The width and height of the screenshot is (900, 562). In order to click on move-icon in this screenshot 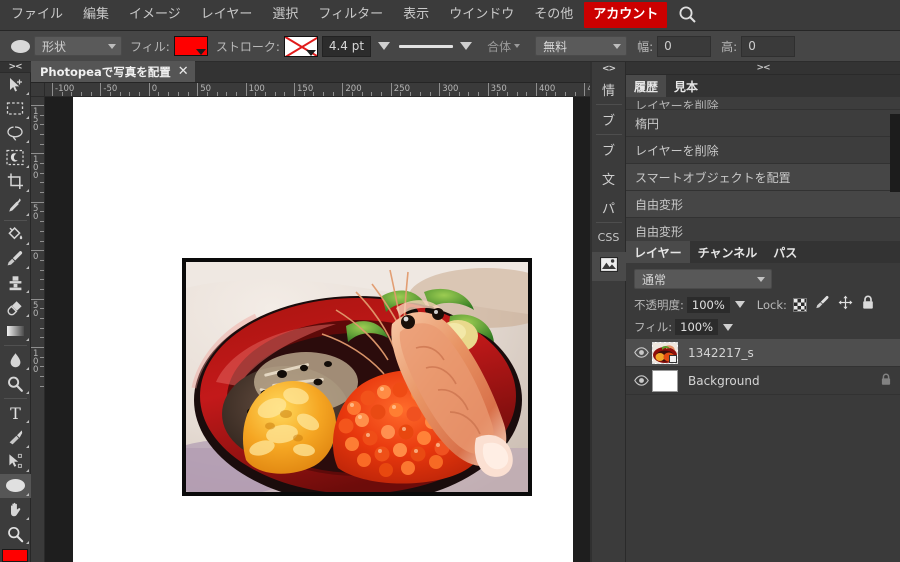, I will do `click(845, 304)`.